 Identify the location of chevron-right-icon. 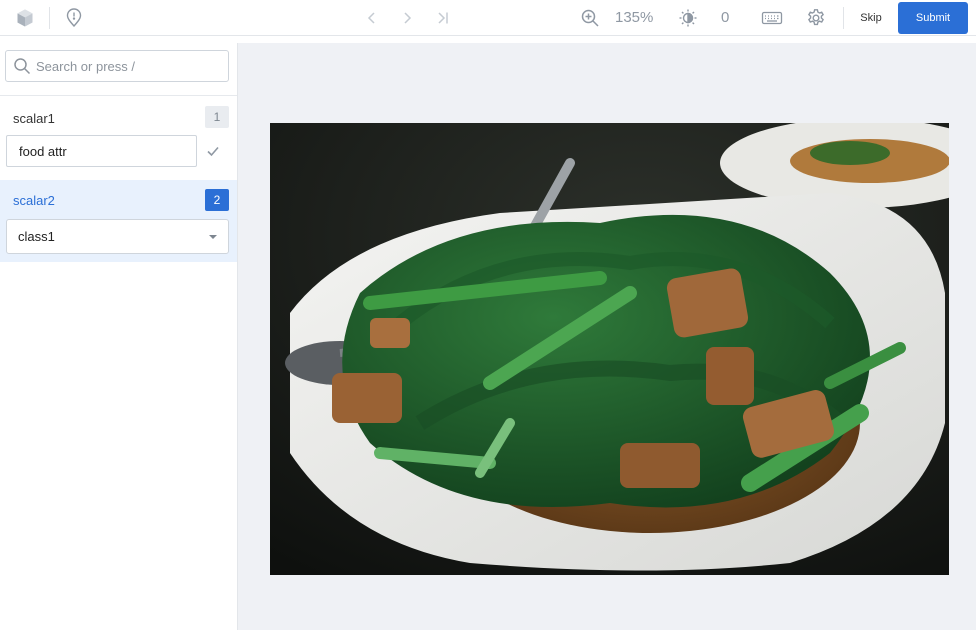
(407, 18).